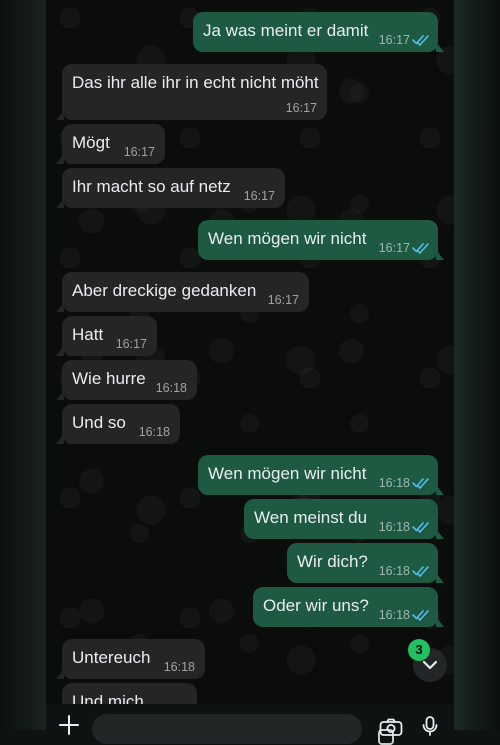  I want to click on message-outgoing: Wen meinst du 16:18, so click(344, 519).